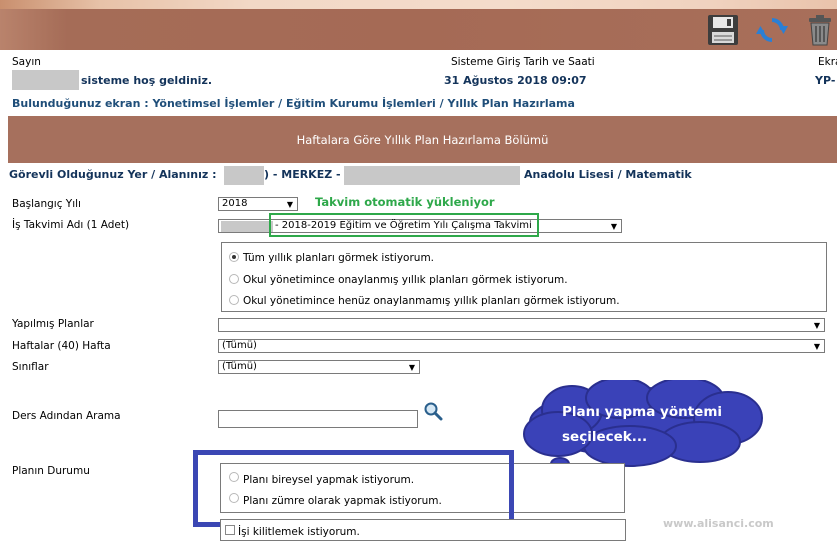 This screenshot has width=837, height=556. What do you see at coordinates (299, 532) in the screenshot?
I see `lock-label: İşi kilitlemek istiyorum.` at bounding box center [299, 532].